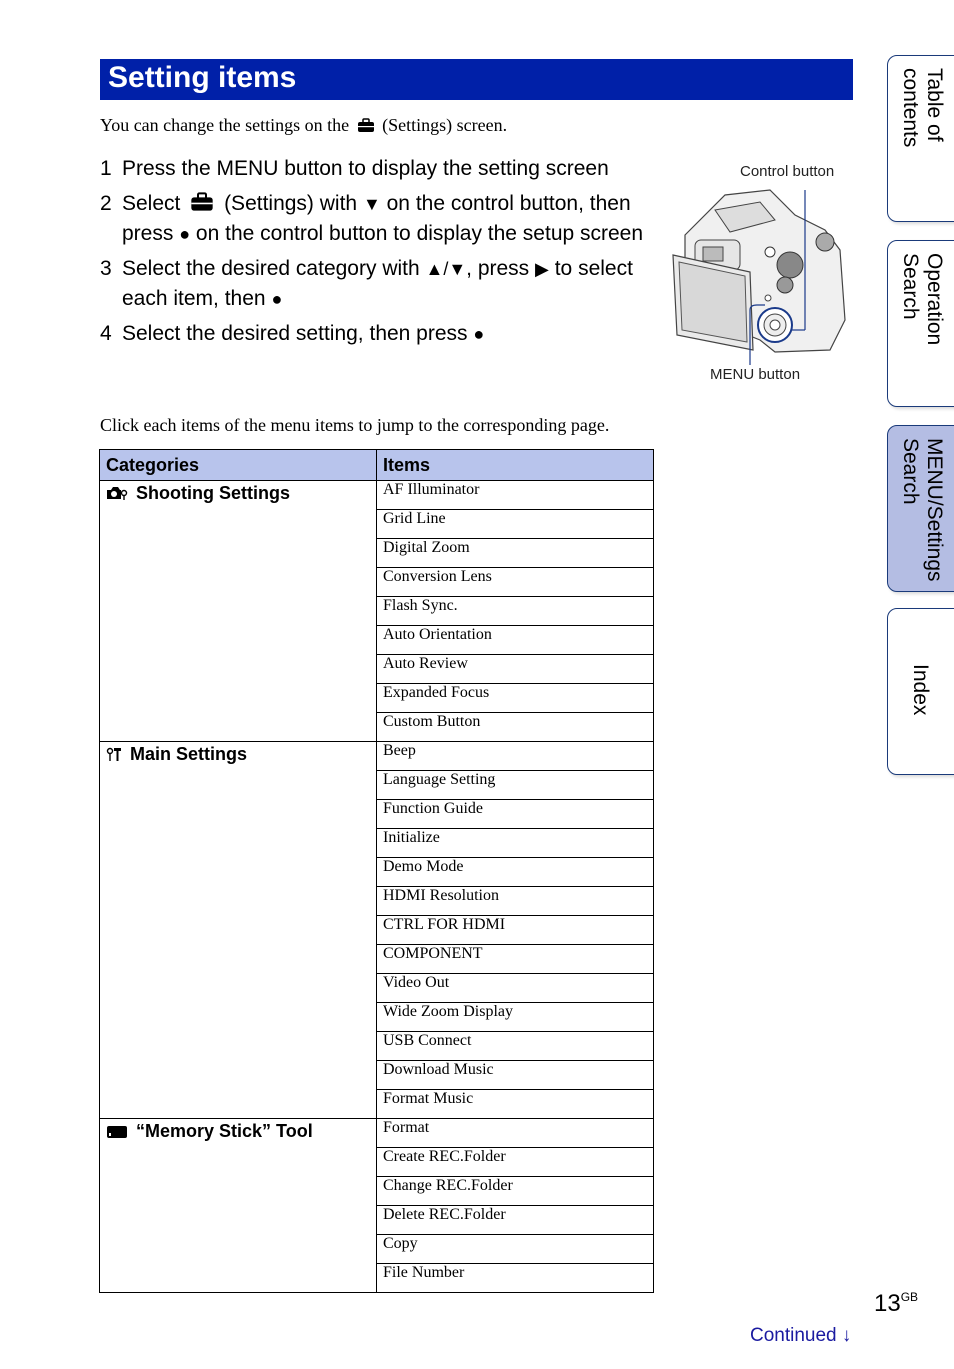 This screenshot has height=1369, width=954. Describe the element at coordinates (515, 1249) in the screenshot. I see `item-link: Copy` at that location.